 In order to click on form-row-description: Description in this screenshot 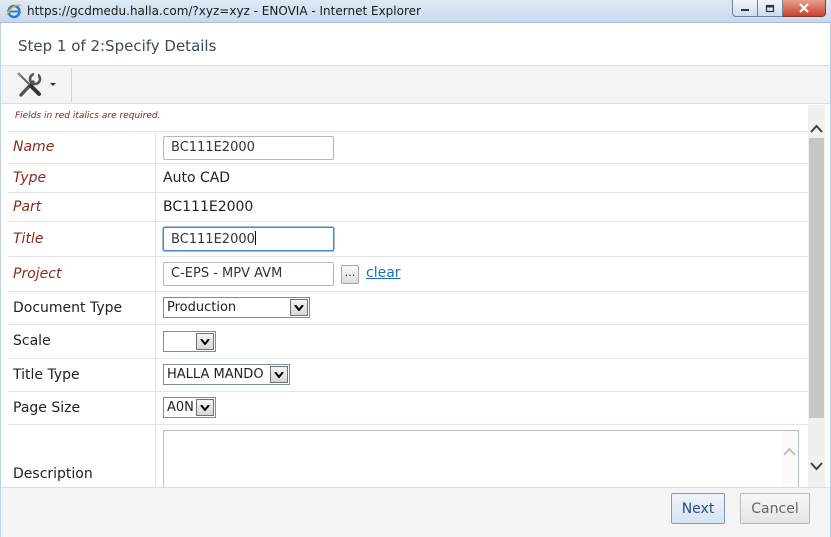, I will do `click(408, 455)`.